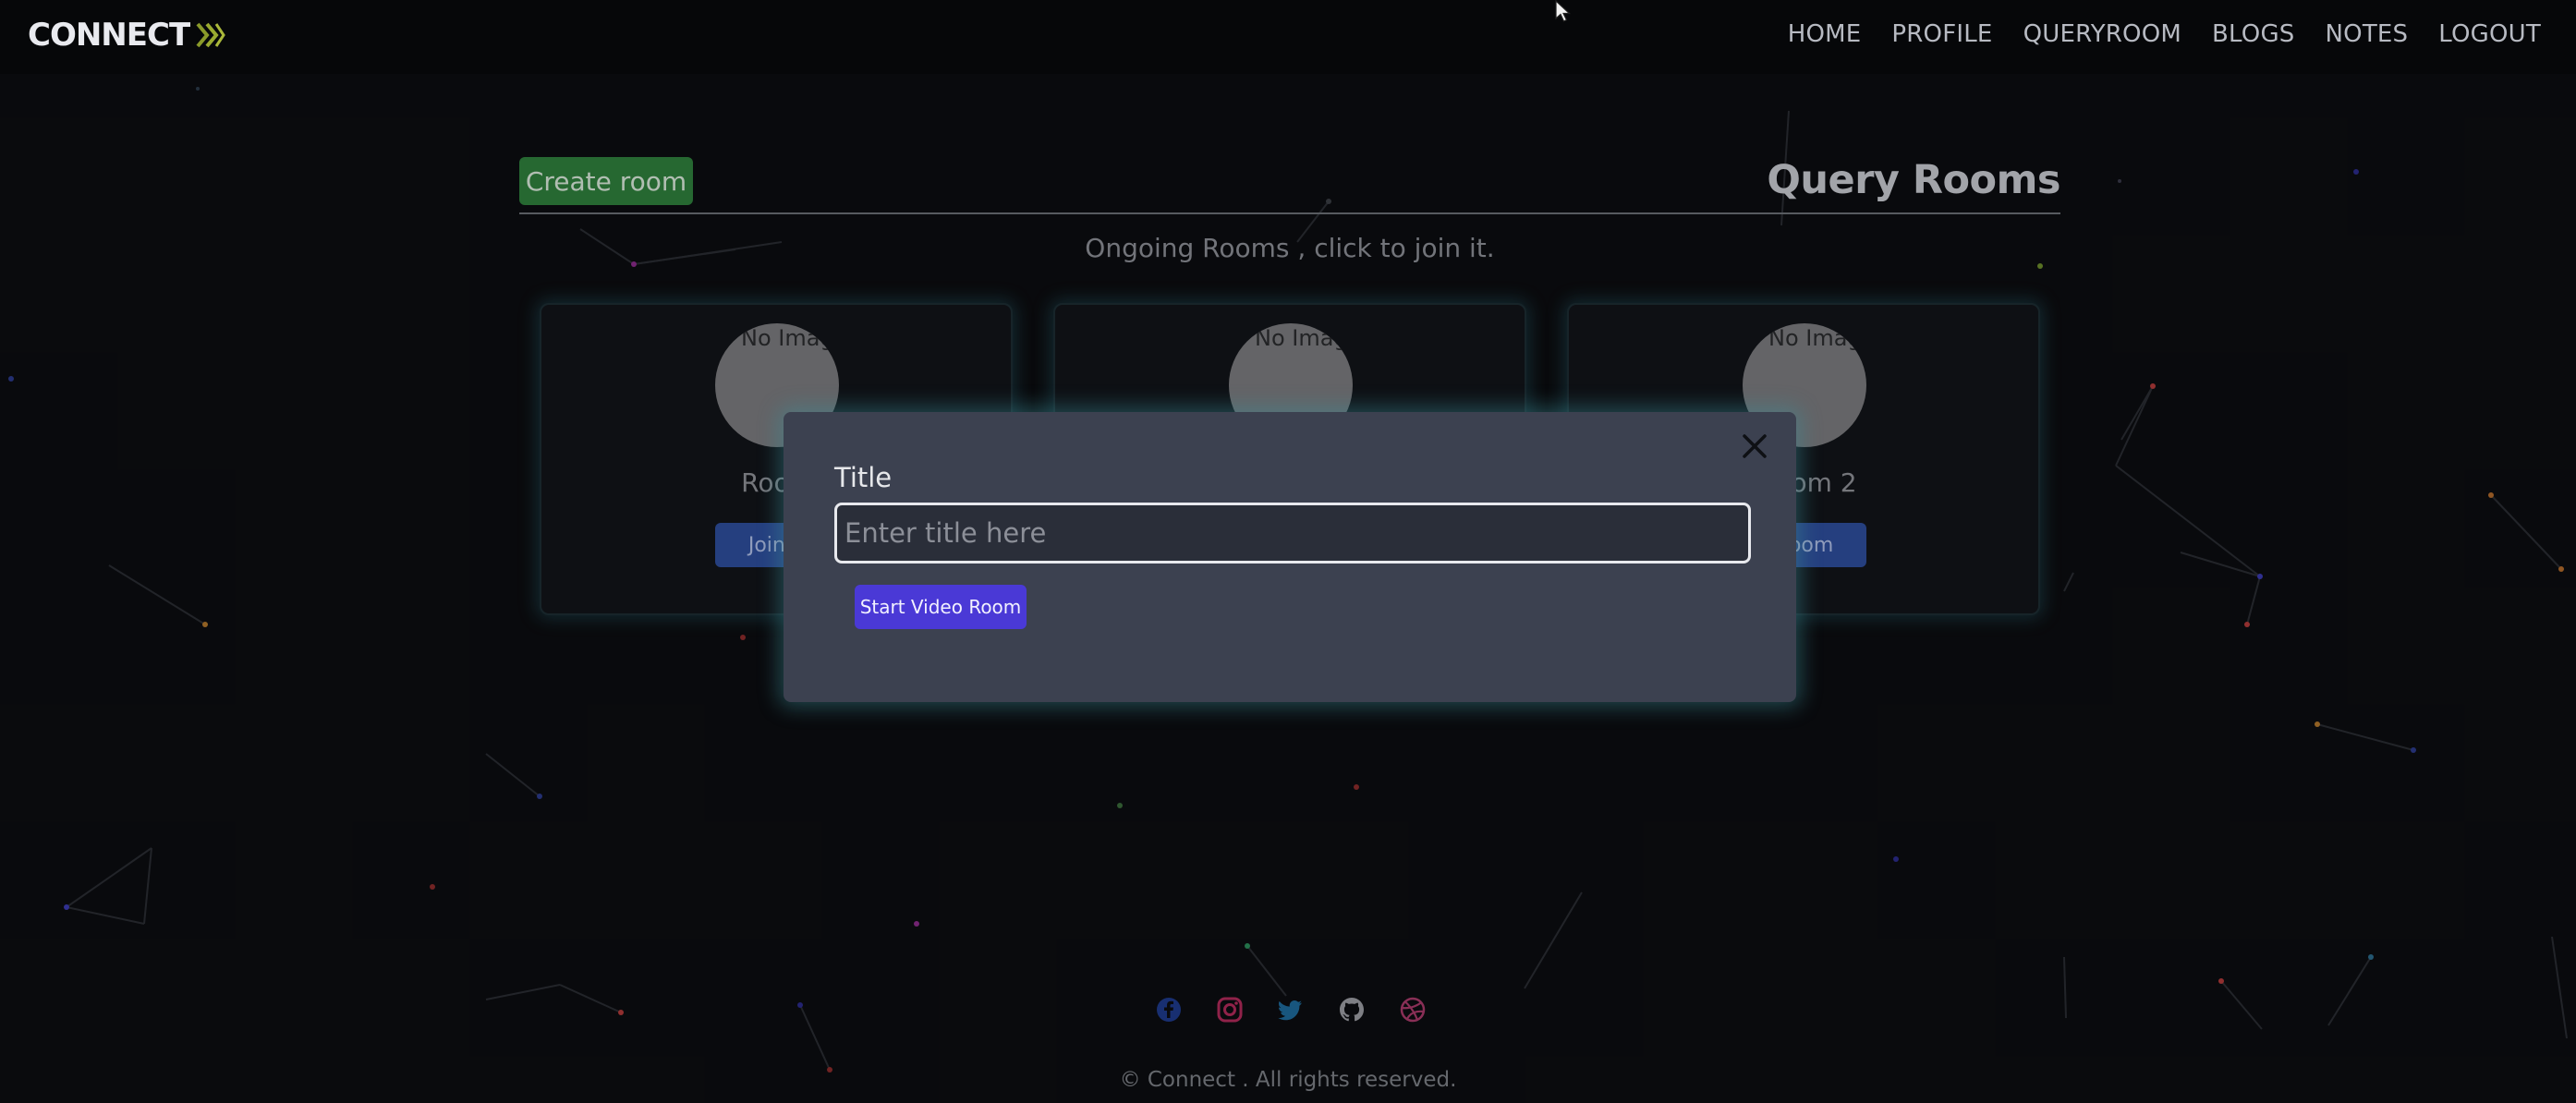  I want to click on create-room-modal: Title Start Video Room, so click(1290, 557).